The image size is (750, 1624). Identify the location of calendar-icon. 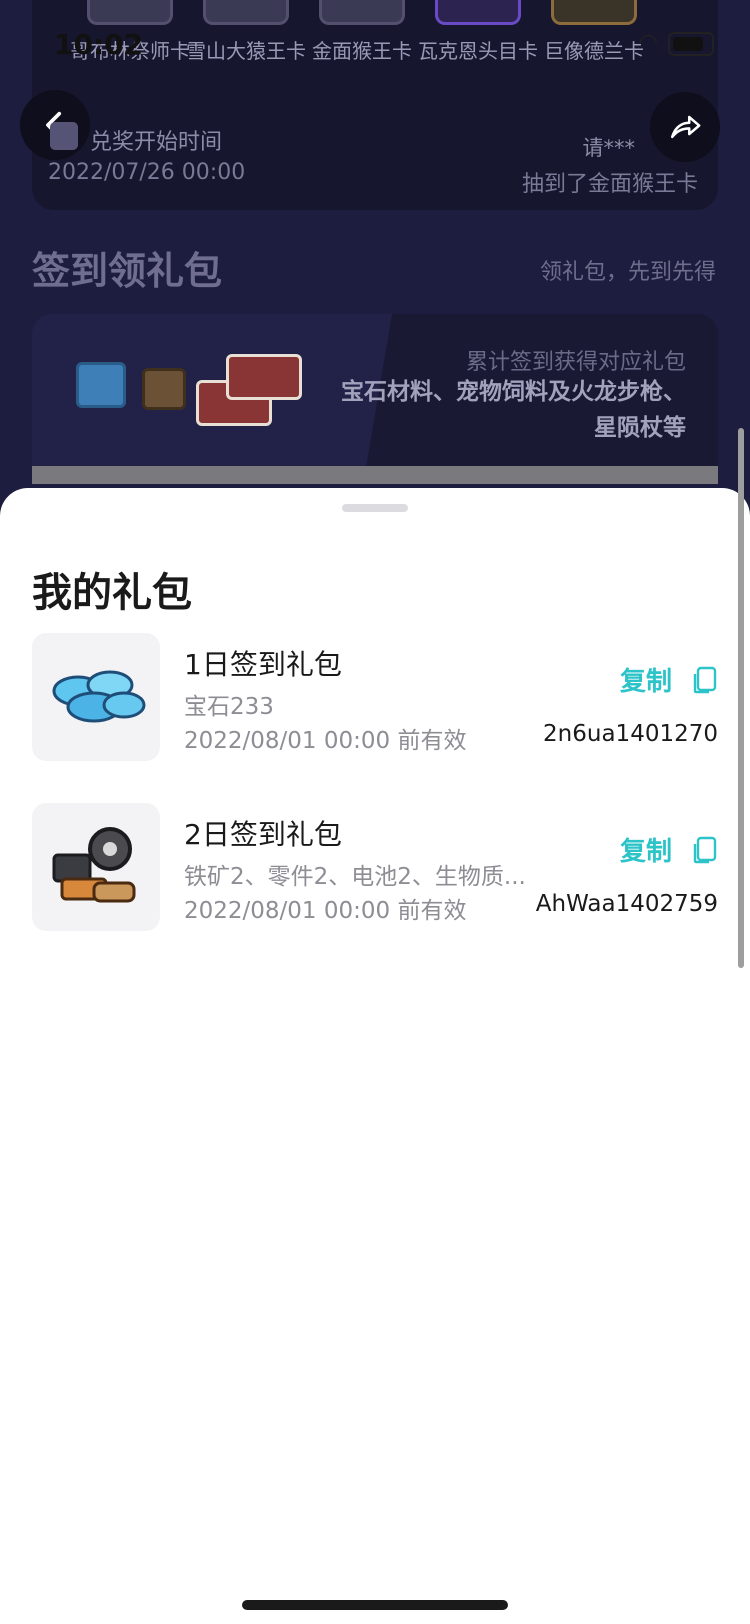
(64, 136).